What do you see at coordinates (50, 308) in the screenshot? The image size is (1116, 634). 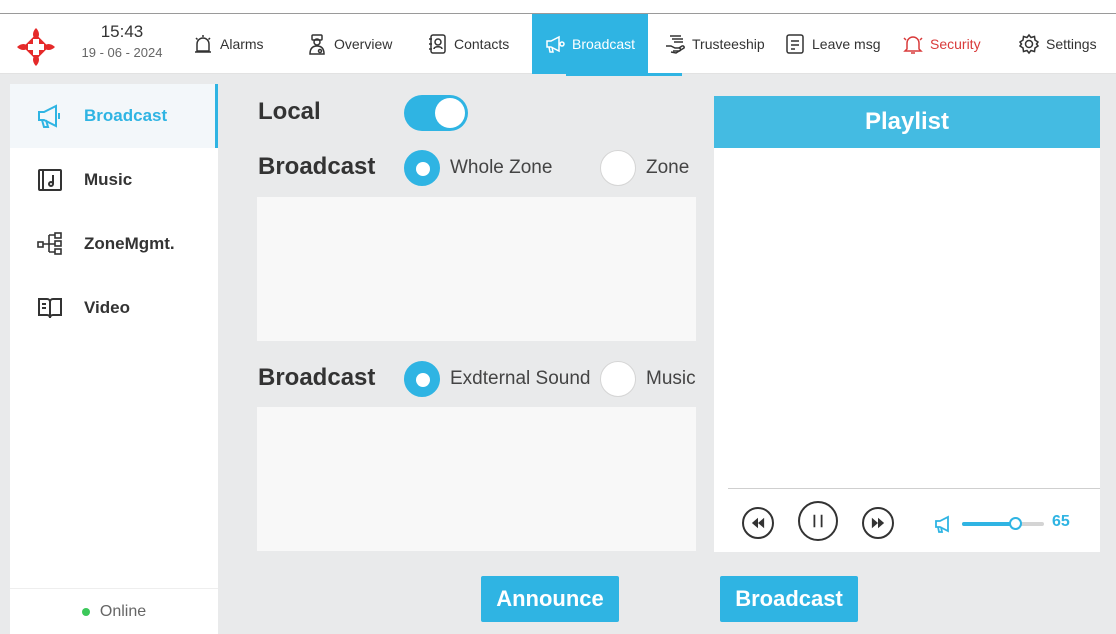 I see `book-icon` at bounding box center [50, 308].